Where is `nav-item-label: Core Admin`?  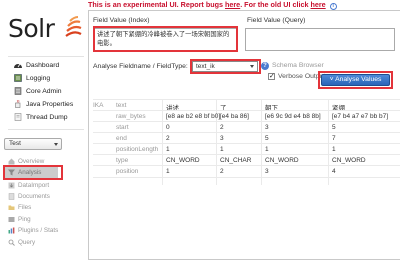
nav-item-label: Core Admin is located at coordinates (44, 91).